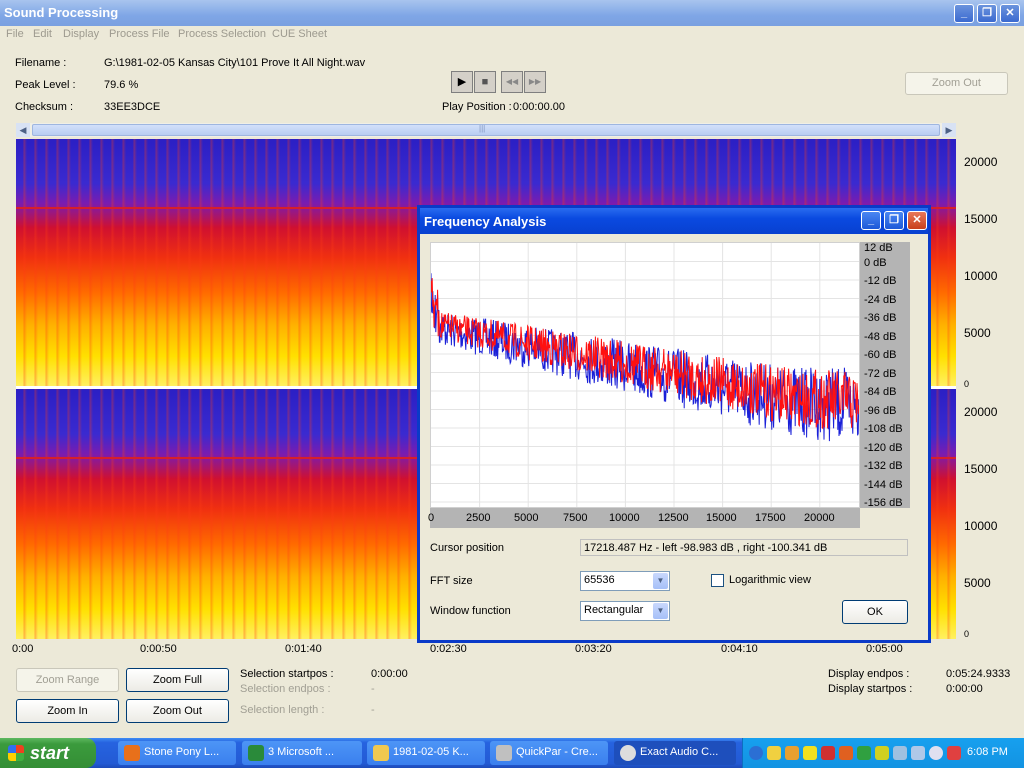 The height and width of the screenshot is (768, 1024). Describe the element at coordinates (15, 34) in the screenshot. I see `menu-file: File` at that location.